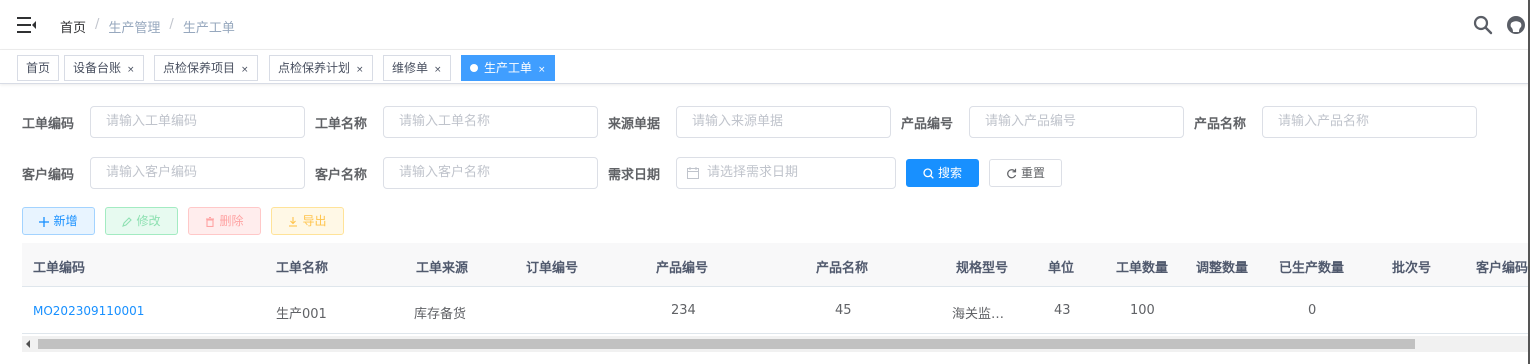 The image size is (1530, 364). What do you see at coordinates (1369, 122) in the screenshot?
I see `product-name-input: 请输入产品名称` at bounding box center [1369, 122].